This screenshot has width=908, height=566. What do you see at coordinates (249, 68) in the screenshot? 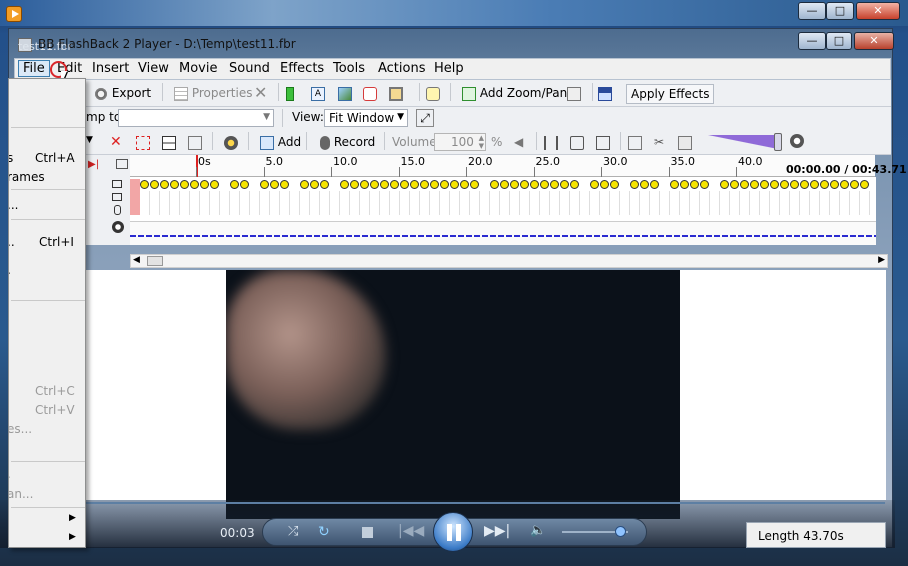
I see `menu-sound: Sound` at bounding box center [249, 68].